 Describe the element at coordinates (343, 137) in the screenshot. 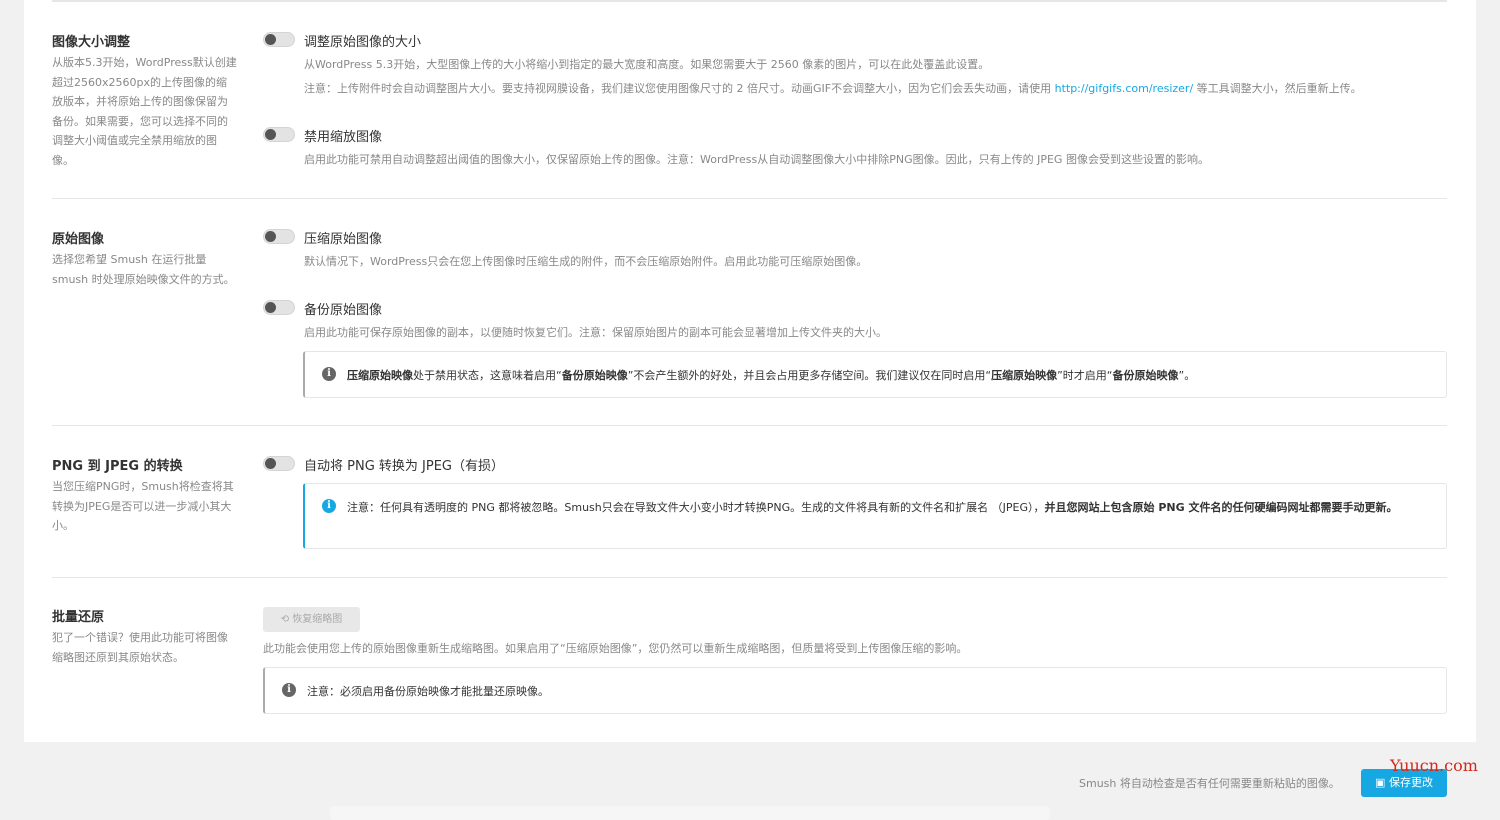

I see `option-label-disable-scaled: 禁用缩放图像` at that location.